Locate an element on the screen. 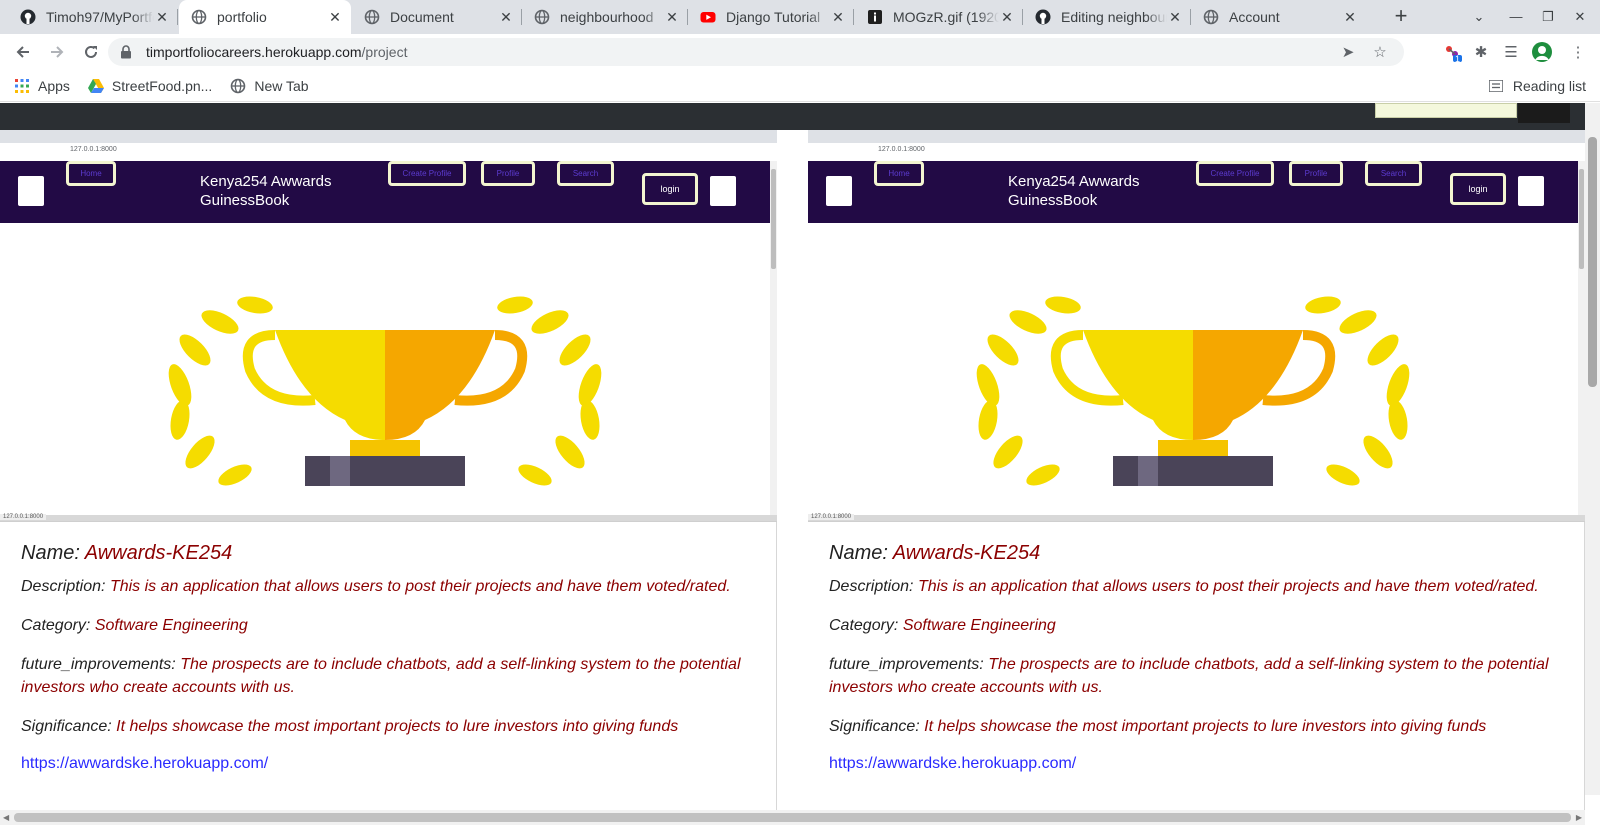 This screenshot has width=1600, height=825. page-horizontal-scrollbar: ◀ ▶ is located at coordinates (792, 817).